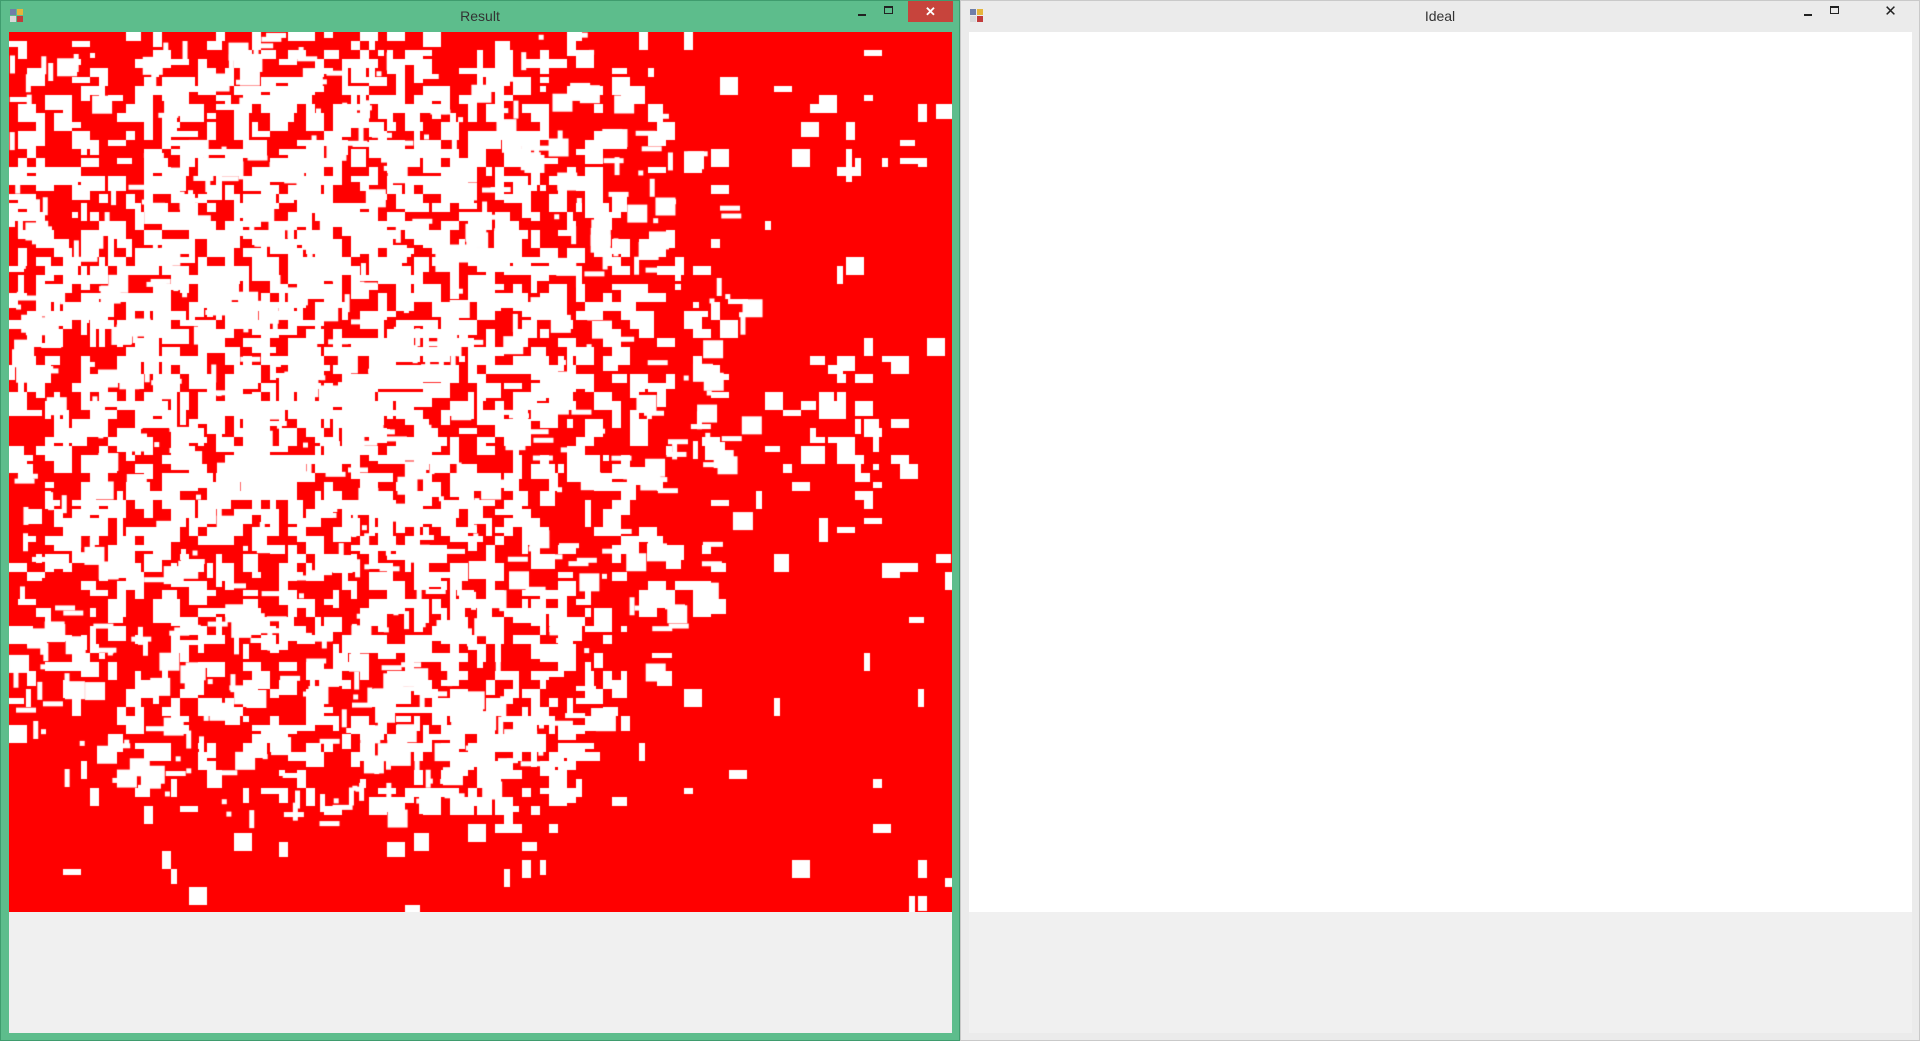 This screenshot has width=1920, height=1041. I want to click on ideal-titlebar: Ideal ✕, so click(1440, 16).